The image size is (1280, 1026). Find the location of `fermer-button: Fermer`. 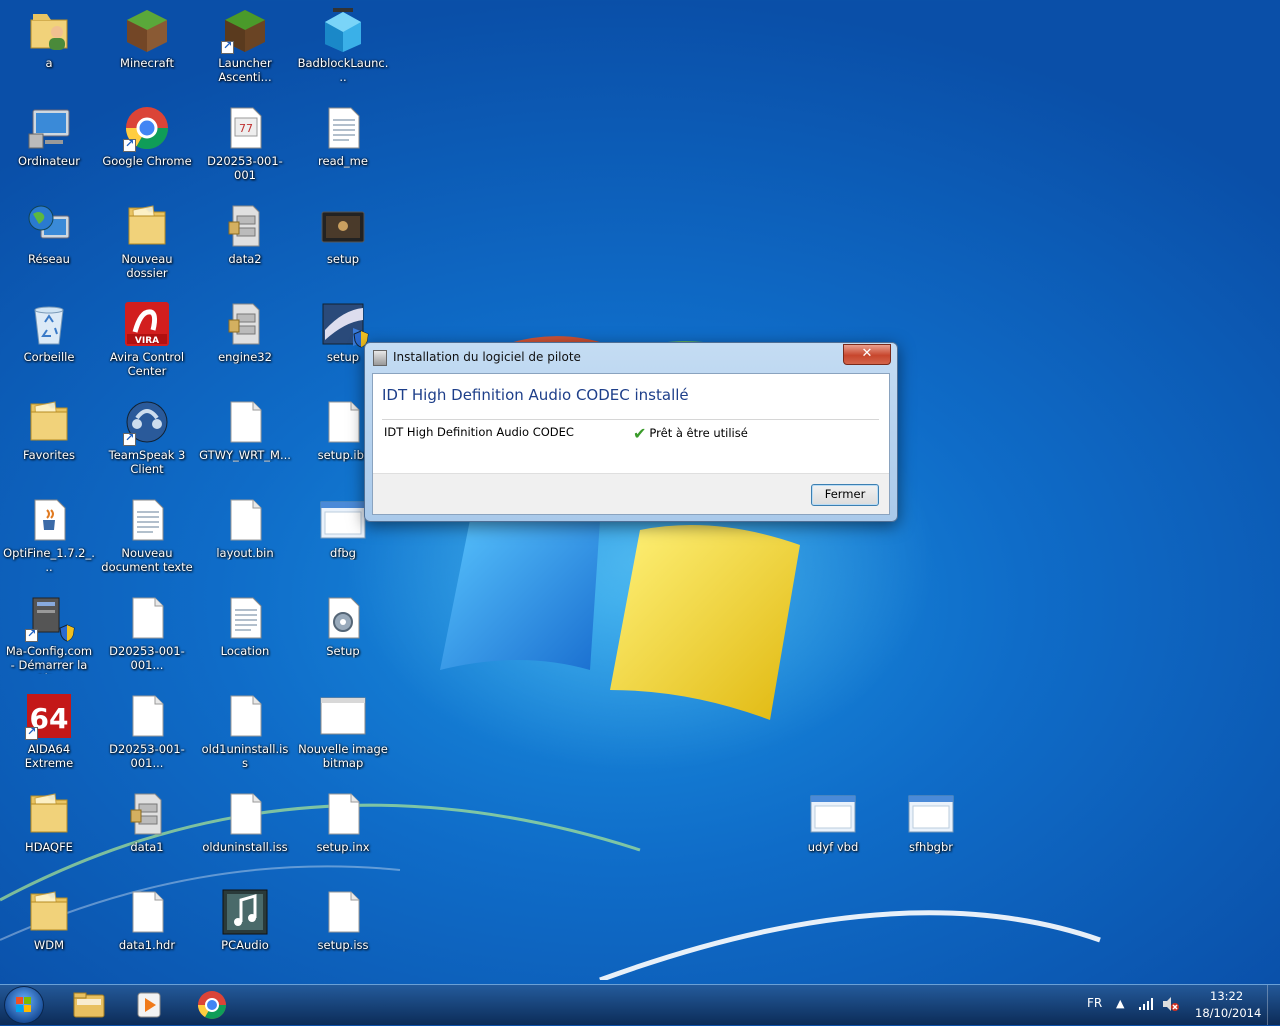

fermer-button: Fermer is located at coordinates (845, 495).